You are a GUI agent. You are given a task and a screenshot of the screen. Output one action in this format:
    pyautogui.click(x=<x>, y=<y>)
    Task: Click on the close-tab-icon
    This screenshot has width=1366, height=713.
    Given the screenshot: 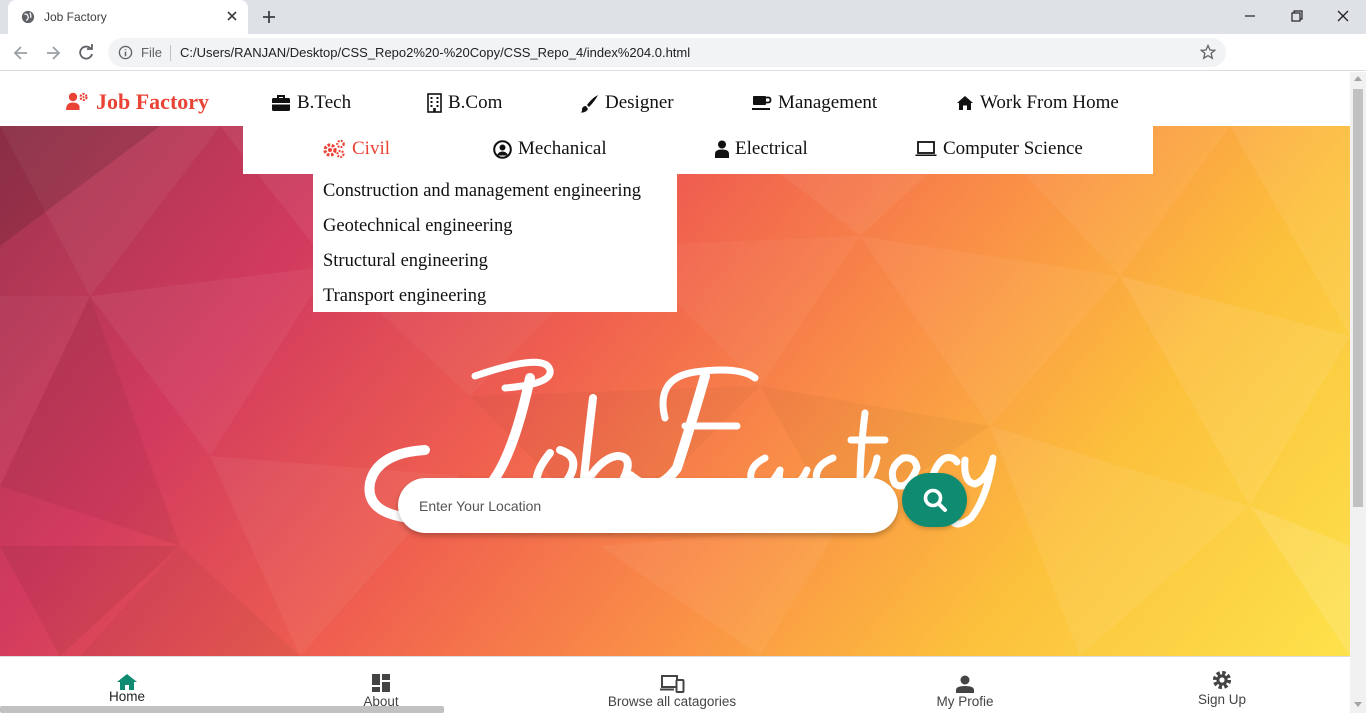 What is the action you would take?
    pyautogui.click(x=232, y=16)
    